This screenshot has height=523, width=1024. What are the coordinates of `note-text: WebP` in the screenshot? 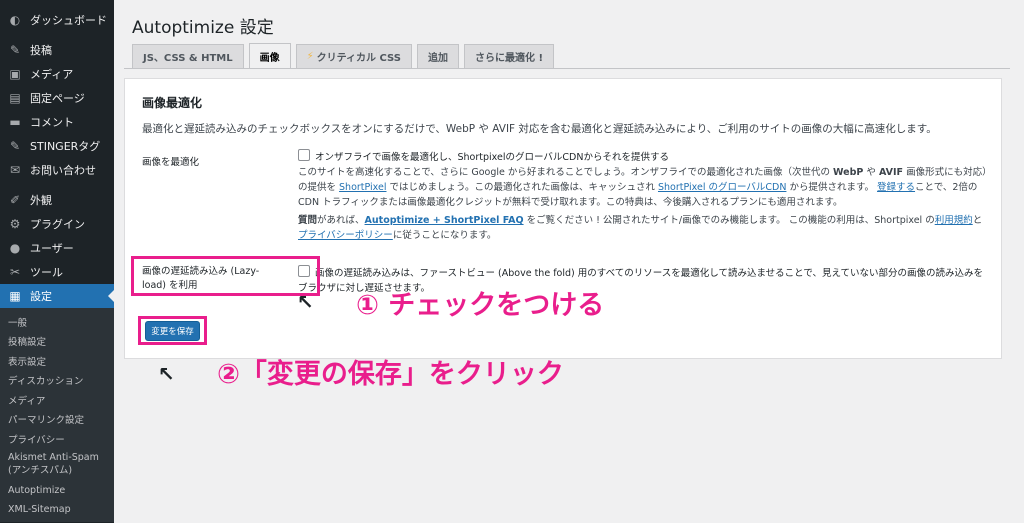 It's located at (848, 172).